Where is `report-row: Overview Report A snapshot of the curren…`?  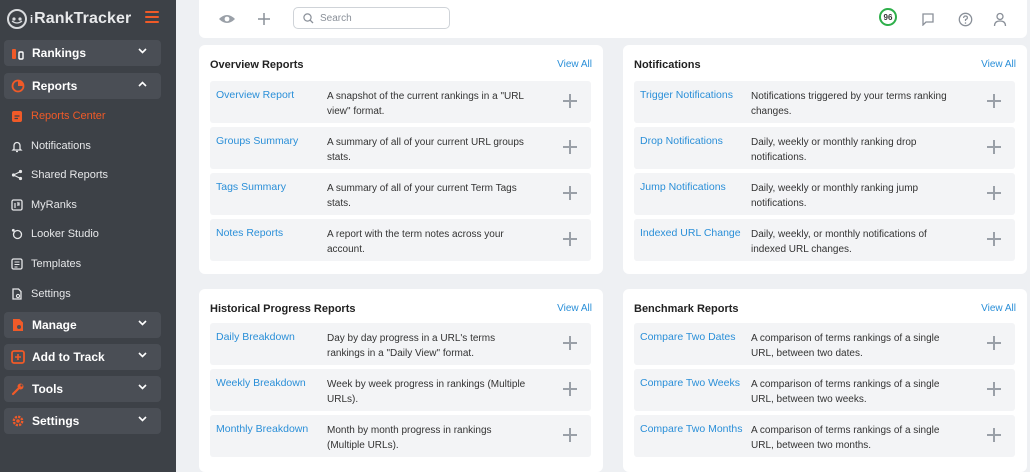
report-row: Overview Report A snapshot of the curren… is located at coordinates (400, 102).